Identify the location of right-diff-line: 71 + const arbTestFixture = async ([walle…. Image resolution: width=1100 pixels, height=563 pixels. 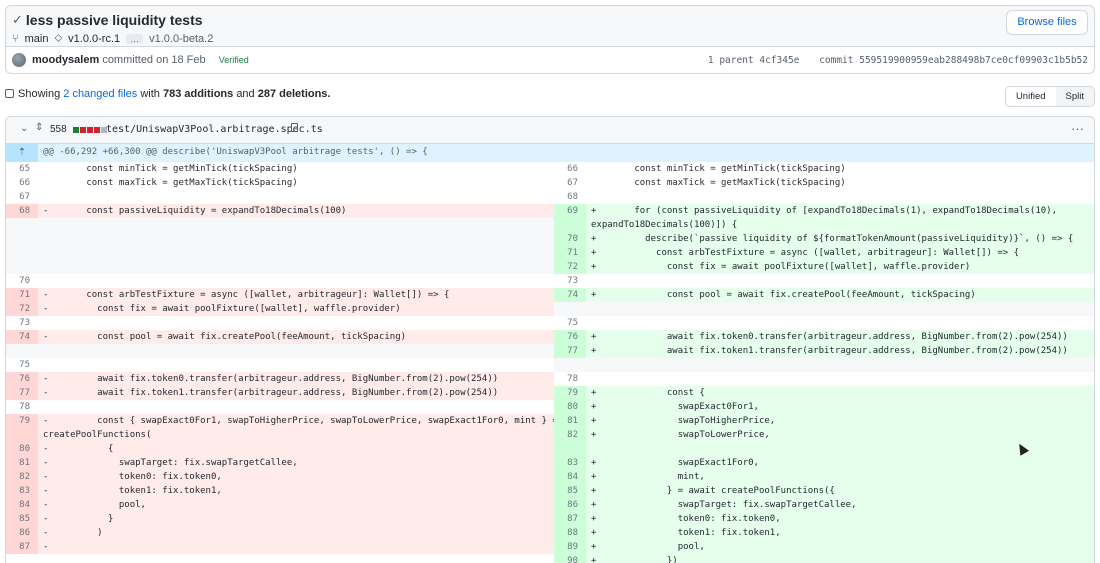
(824, 253).